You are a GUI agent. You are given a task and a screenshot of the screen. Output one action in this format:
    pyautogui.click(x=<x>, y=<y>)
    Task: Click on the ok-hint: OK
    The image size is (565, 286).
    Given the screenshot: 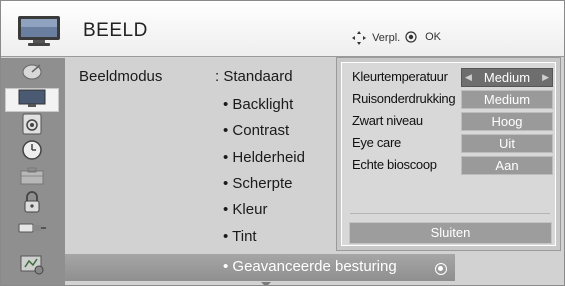 What is the action you would take?
    pyautogui.click(x=423, y=37)
    